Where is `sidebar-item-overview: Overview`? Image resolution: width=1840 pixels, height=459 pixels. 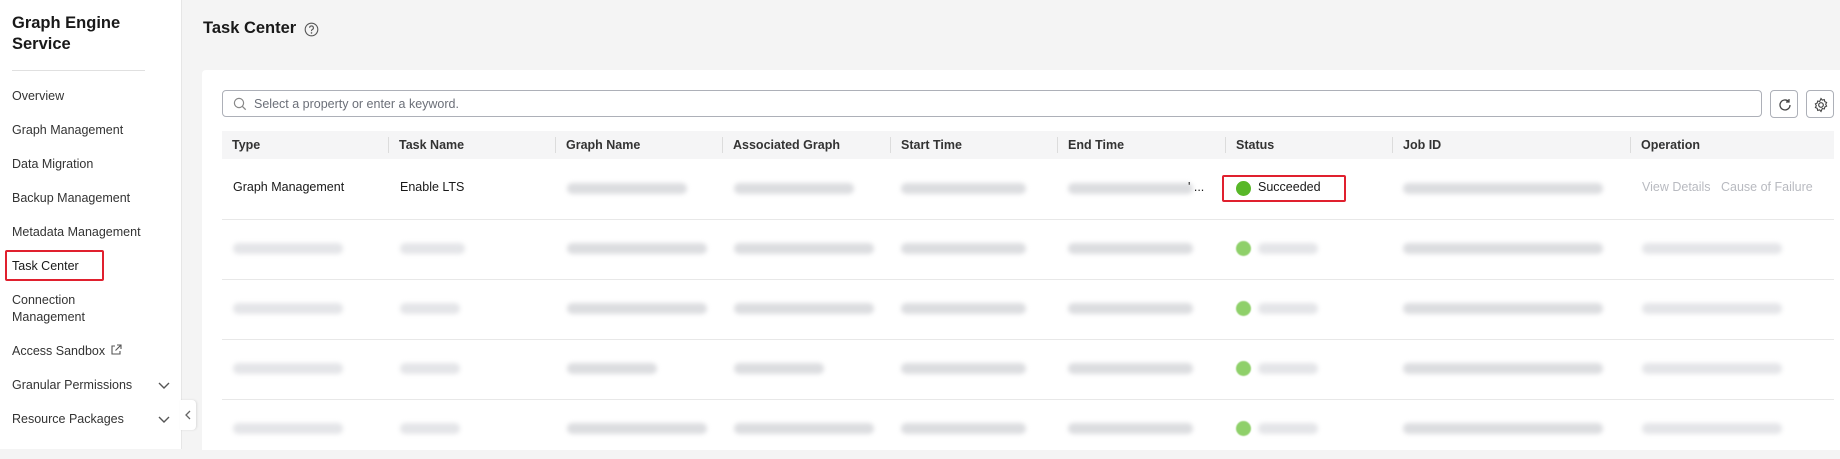
sidebar-item-overview: Overview is located at coordinates (92, 96).